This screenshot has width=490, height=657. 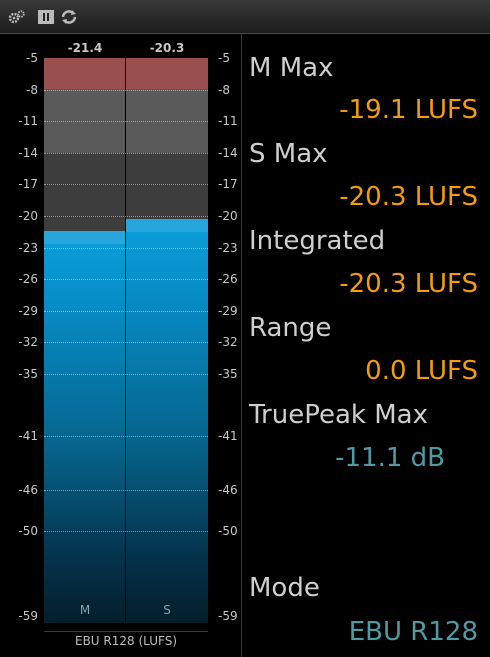 What do you see at coordinates (228, 436) in the screenshot?
I see `scale-tick-right: -41` at bounding box center [228, 436].